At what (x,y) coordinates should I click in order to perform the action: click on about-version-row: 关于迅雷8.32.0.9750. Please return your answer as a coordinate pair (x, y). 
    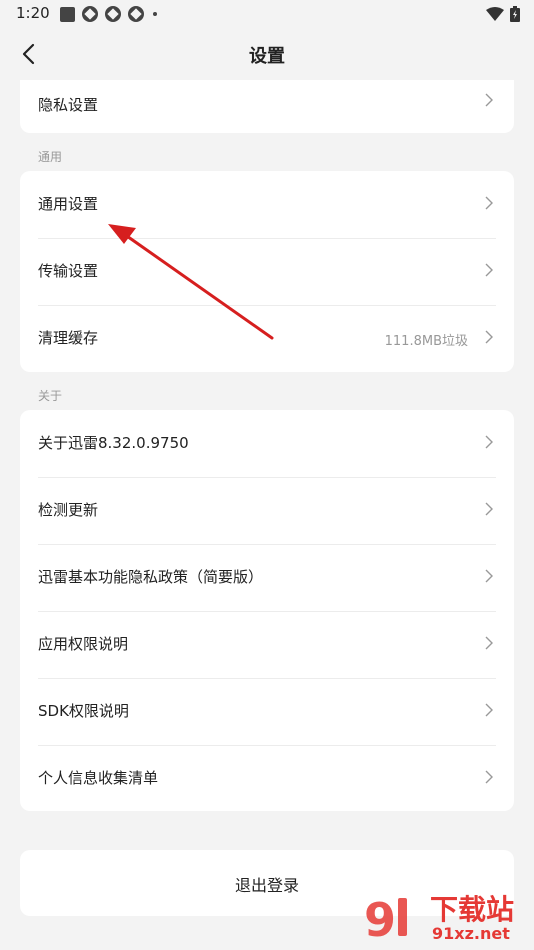
    Looking at the image, I should click on (267, 443).